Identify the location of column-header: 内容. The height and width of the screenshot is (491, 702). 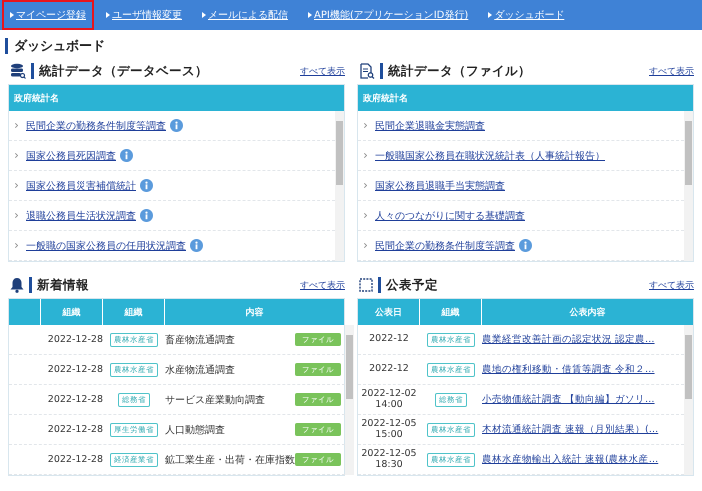
(254, 313).